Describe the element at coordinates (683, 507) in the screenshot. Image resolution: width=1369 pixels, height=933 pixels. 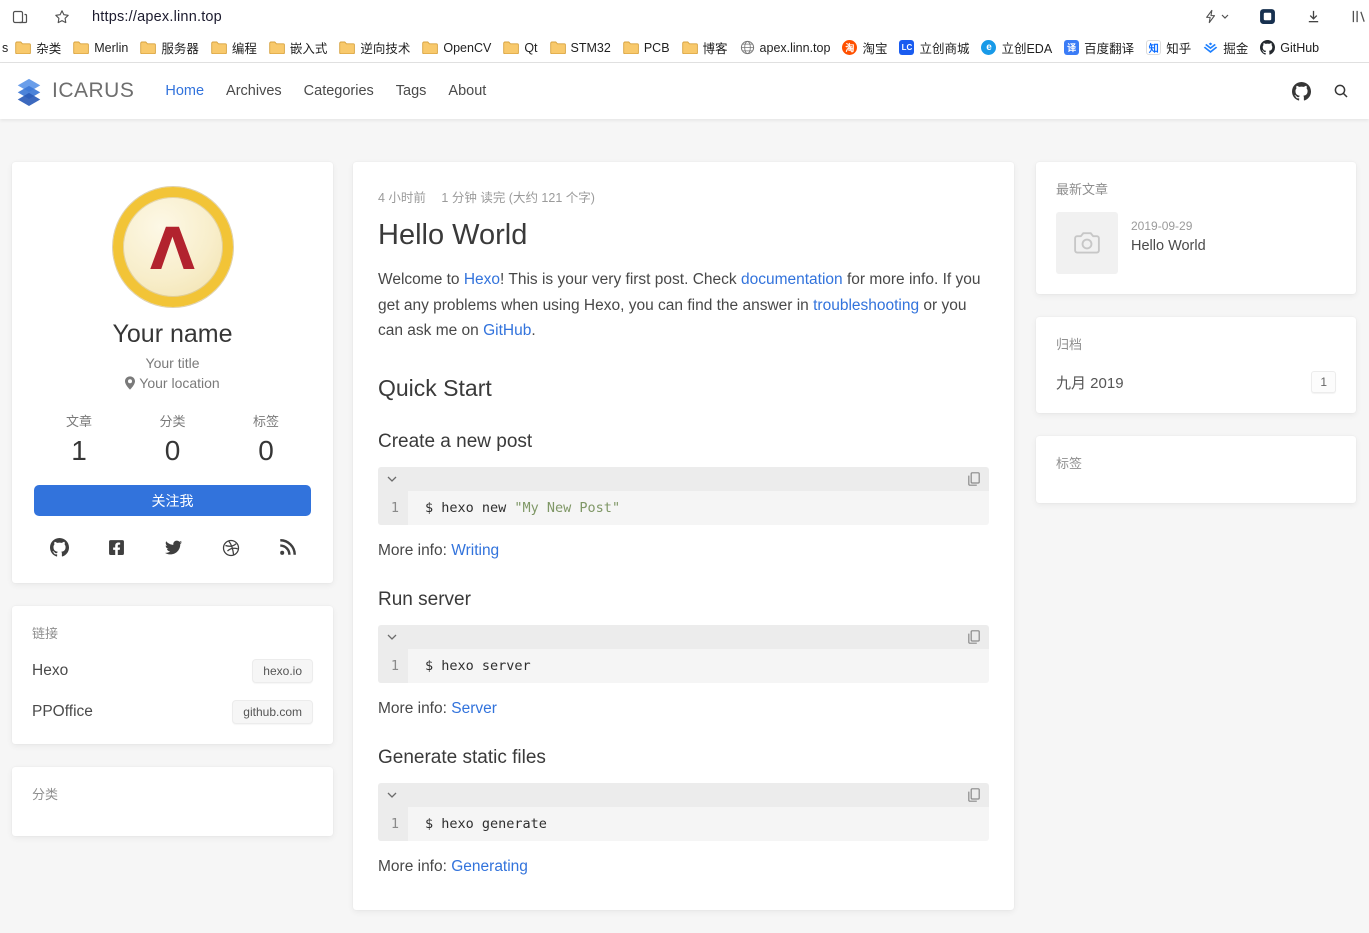
I see `code-line-row: 1 $ hexo new "My New Post"` at that location.